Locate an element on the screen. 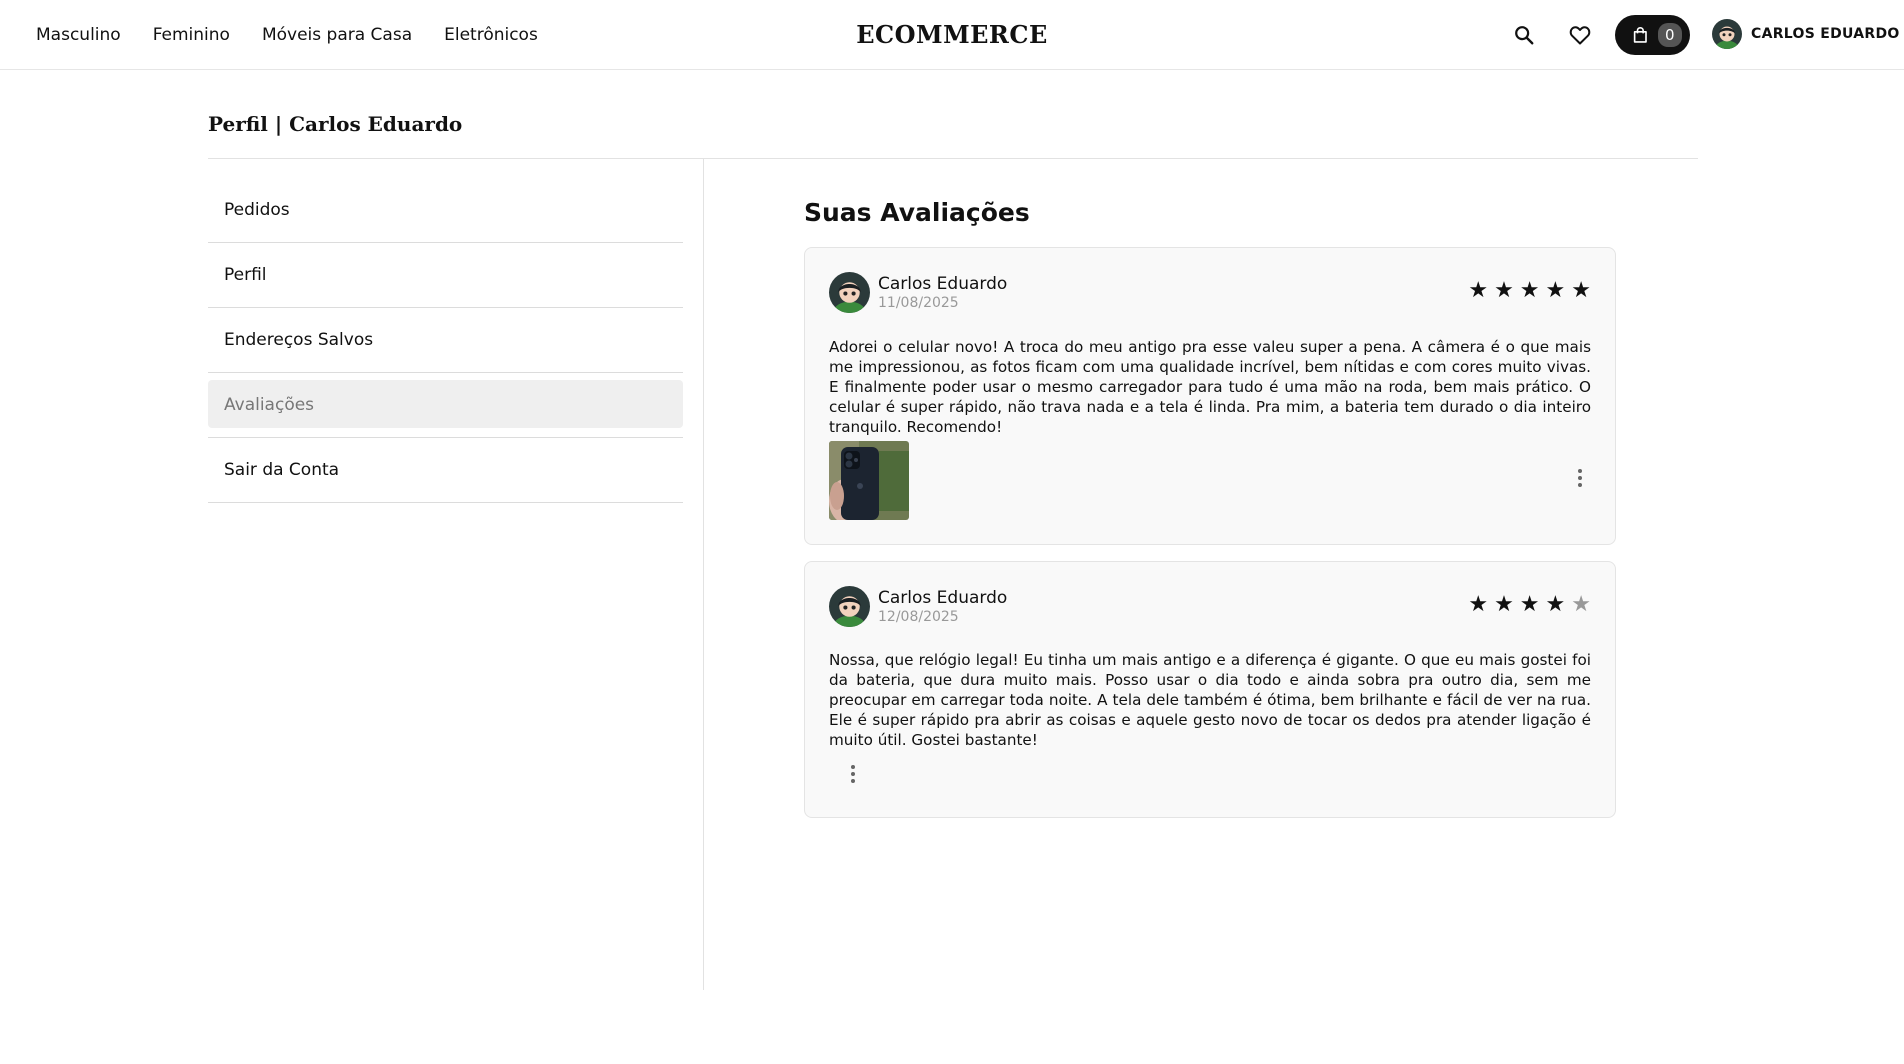  cart-count-badge: 0 is located at coordinates (1669, 35).